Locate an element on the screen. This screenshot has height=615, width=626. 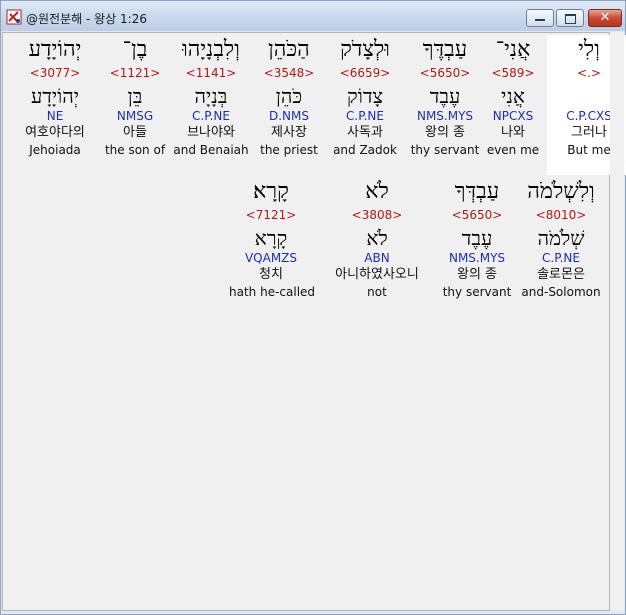
minimize-button is located at coordinates (540, 18).